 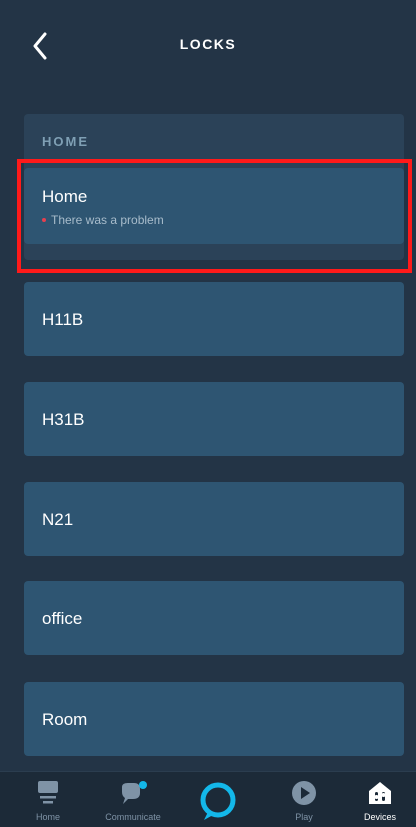 I want to click on device-name: Room, so click(x=65, y=719).